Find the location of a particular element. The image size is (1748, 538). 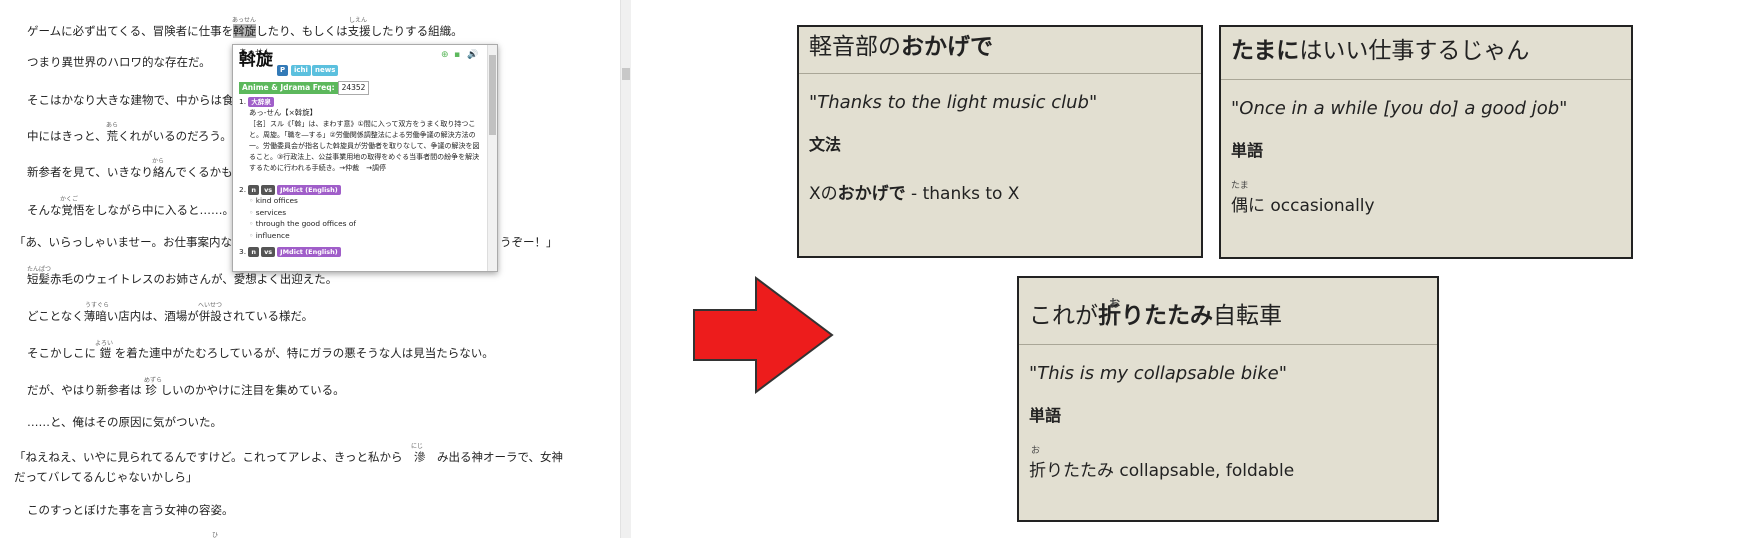

reader-scrollbar is located at coordinates (625, 269).